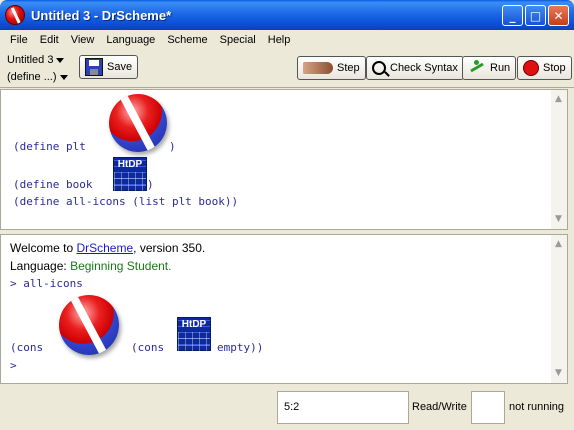 The width and height of the screenshot is (574, 430). I want to click on window-controls: _ □ ✕, so click(535, 15).